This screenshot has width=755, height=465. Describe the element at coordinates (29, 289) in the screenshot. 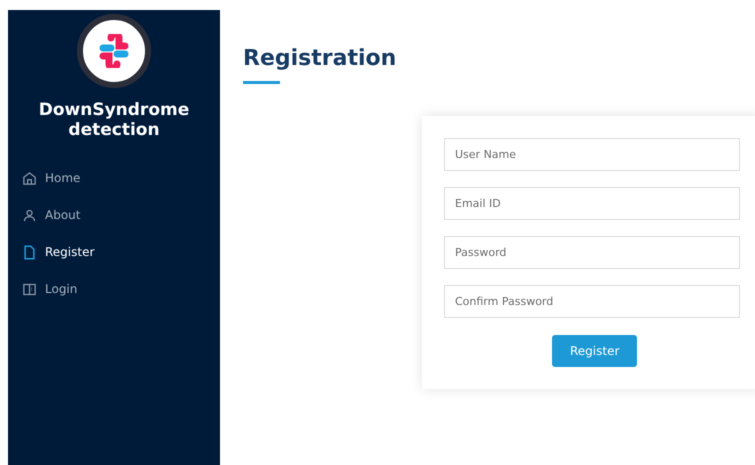

I see `panel-icon` at that location.